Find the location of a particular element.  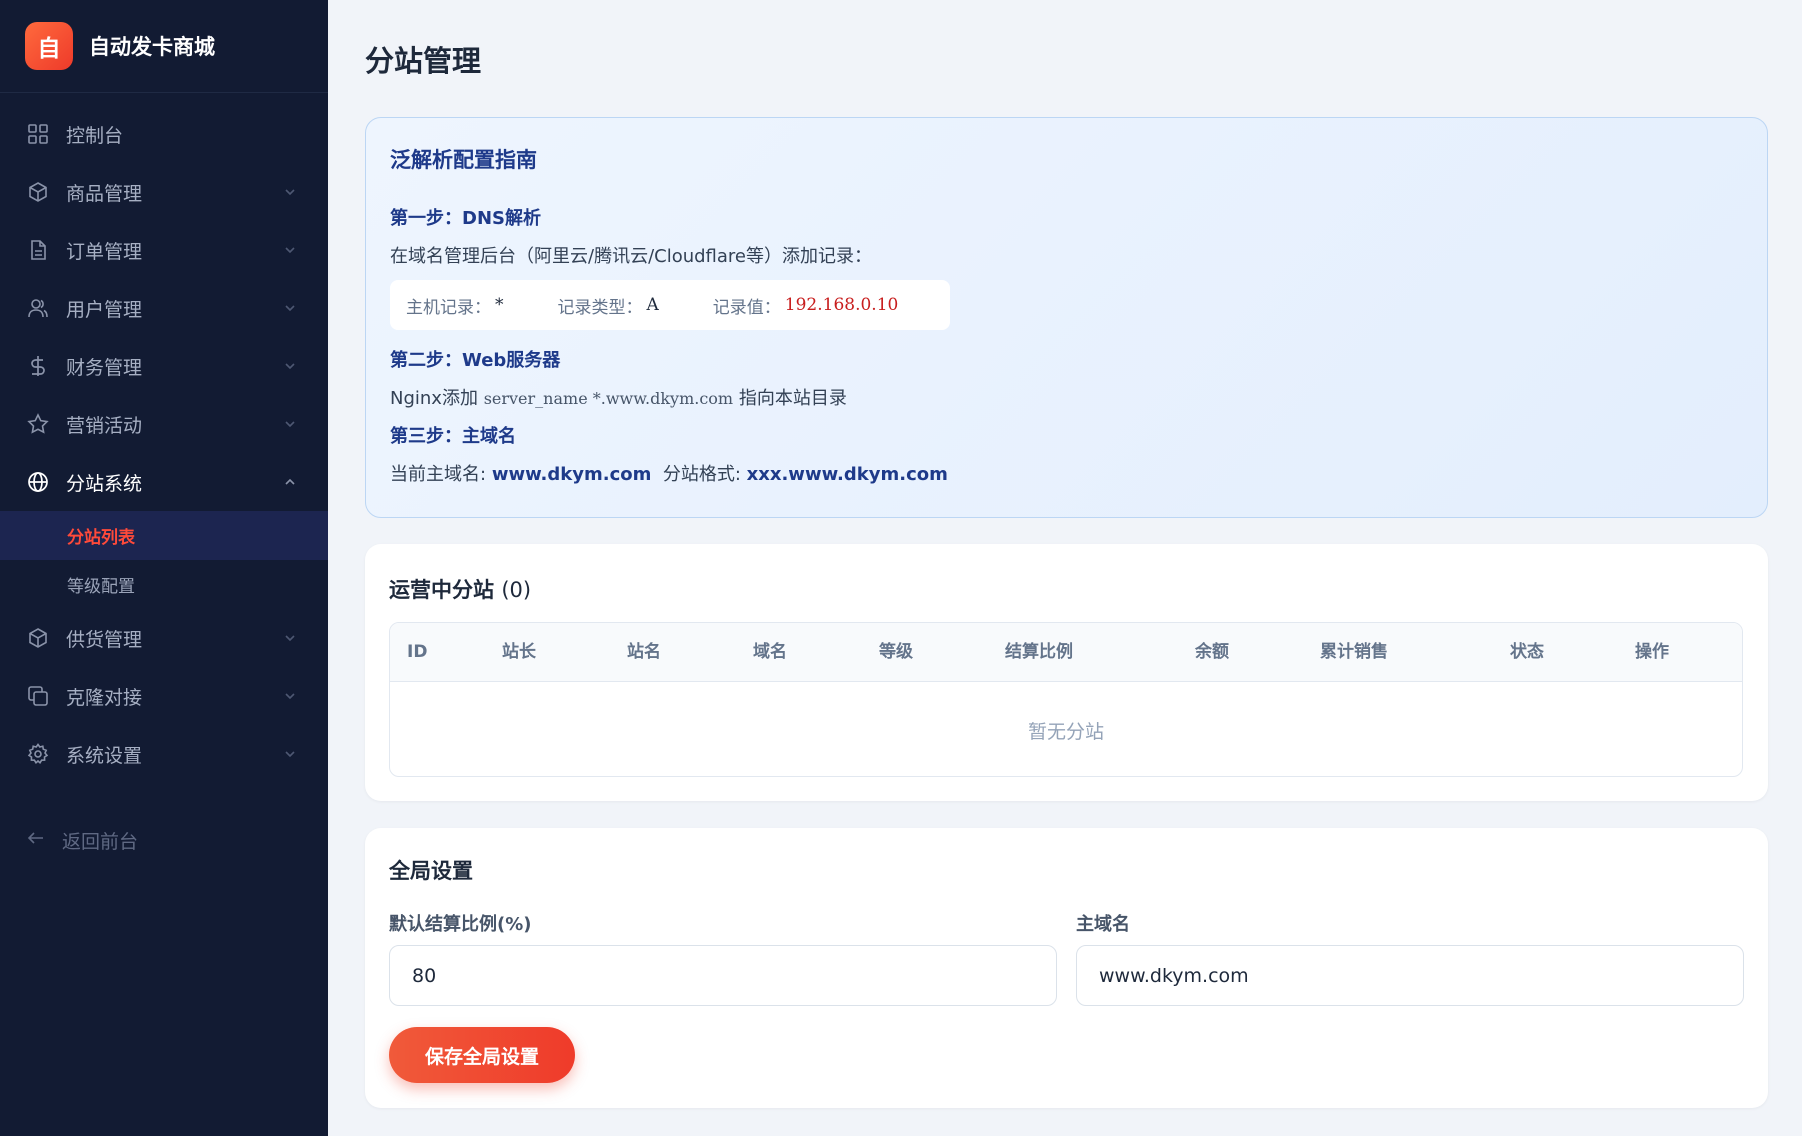

table-empty-state: 暂无分站 is located at coordinates (1065, 731).